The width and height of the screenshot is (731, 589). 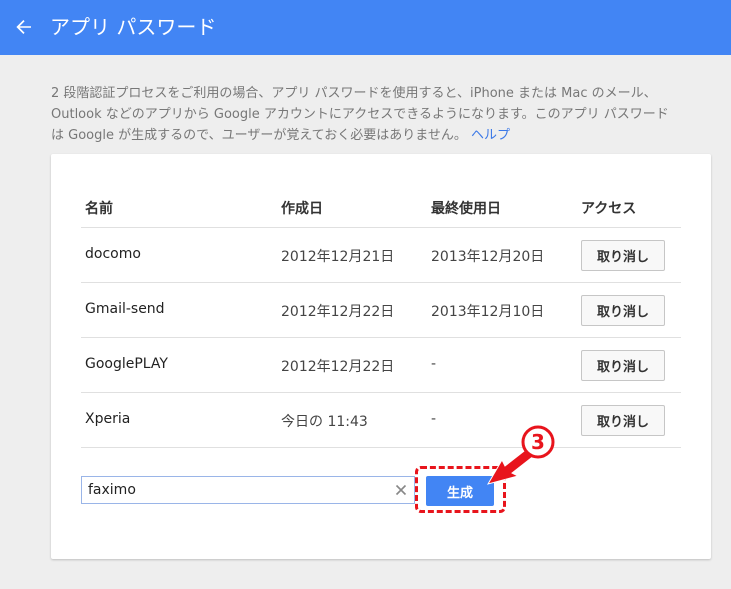 I want to click on arrow-back-icon, so click(x=23, y=27).